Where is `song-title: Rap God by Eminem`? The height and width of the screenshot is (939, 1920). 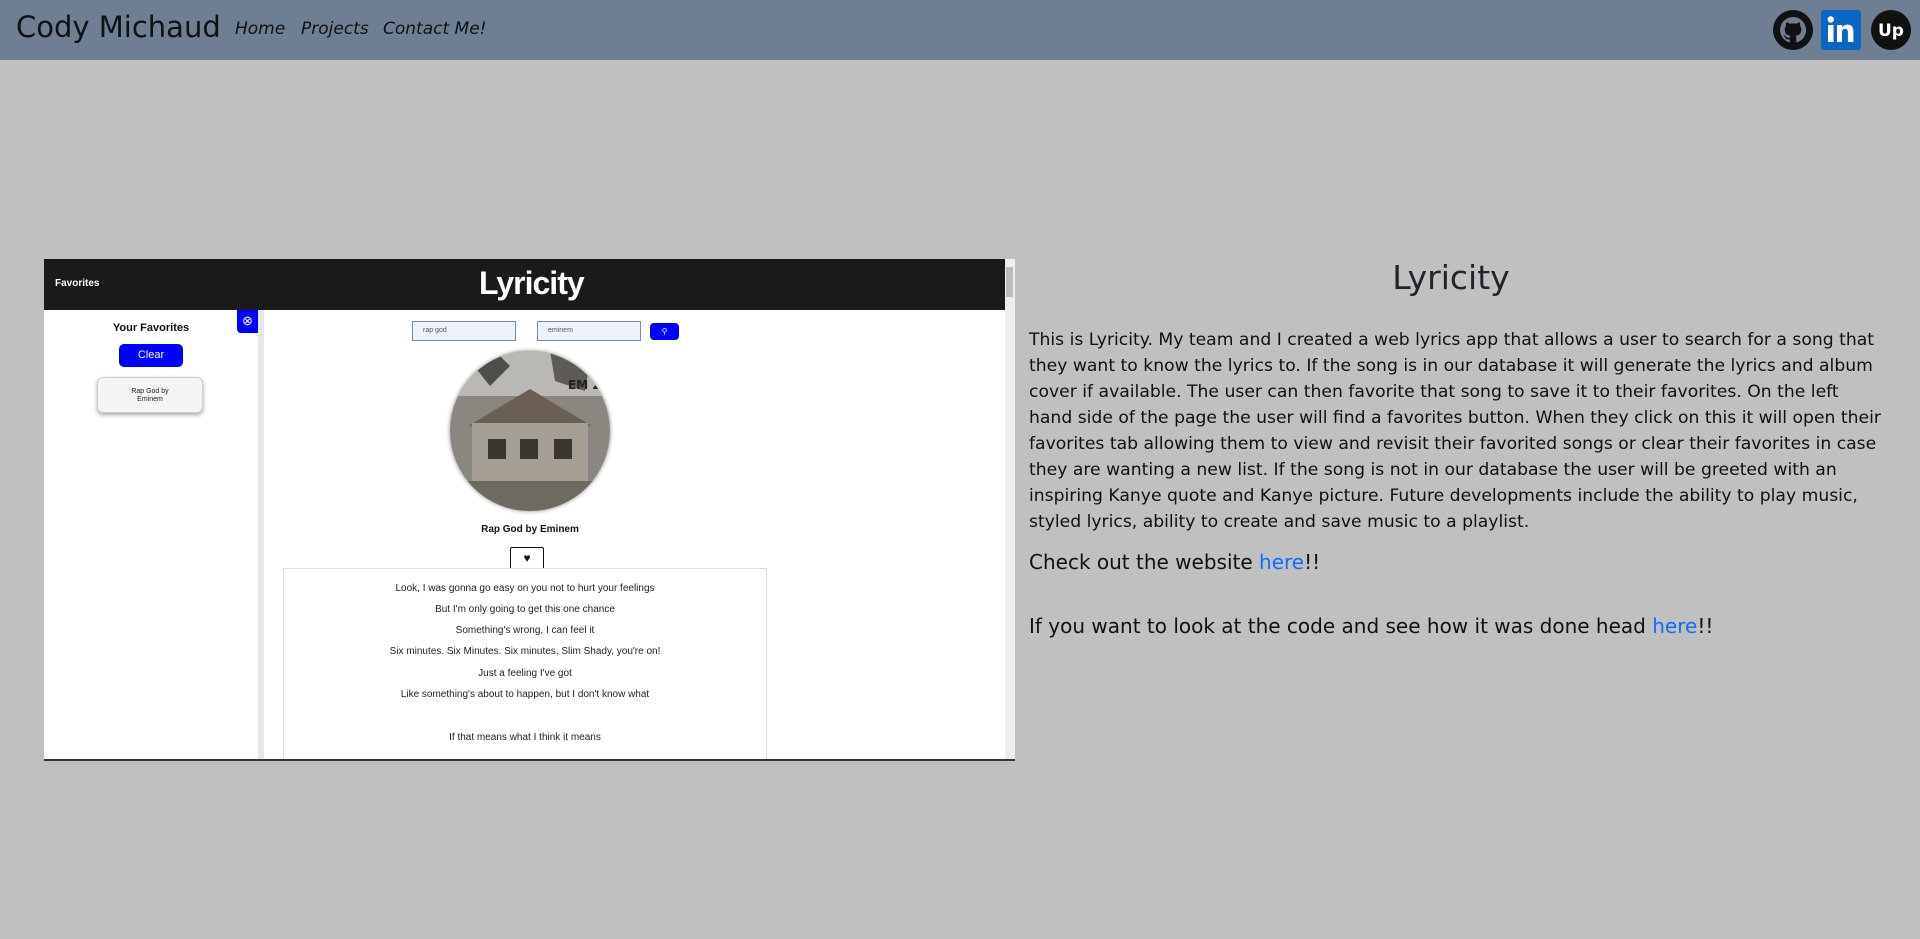
song-title: Rap God by Eminem is located at coordinates (530, 529).